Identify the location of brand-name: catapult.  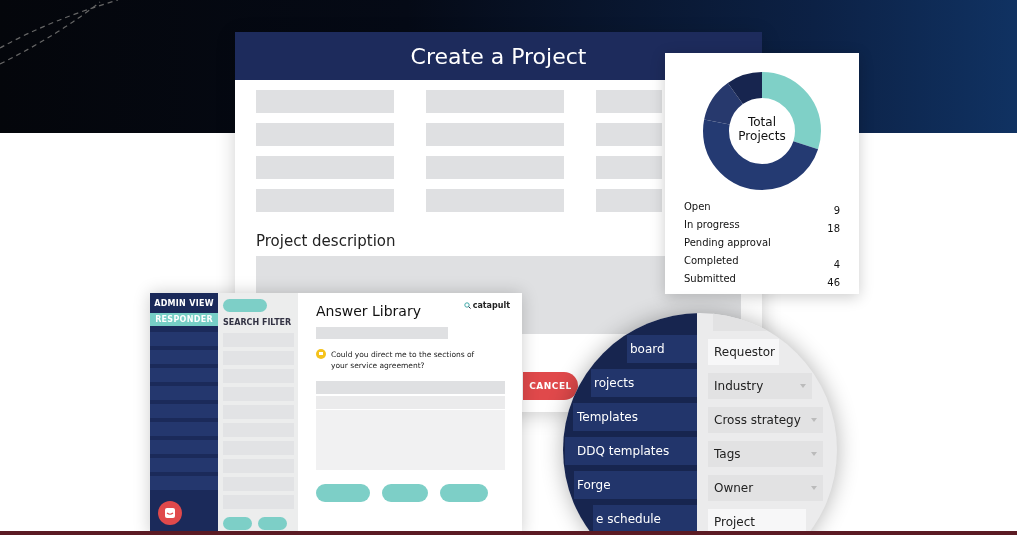
(491, 305).